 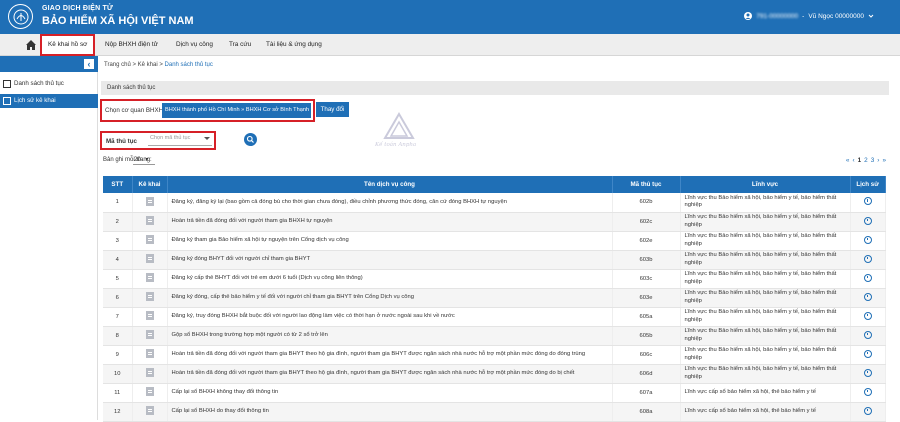 What do you see at coordinates (240, 45) in the screenshot?
I see `nav-tra-cuu: Tra cứu` at bounding box center [240, 45].